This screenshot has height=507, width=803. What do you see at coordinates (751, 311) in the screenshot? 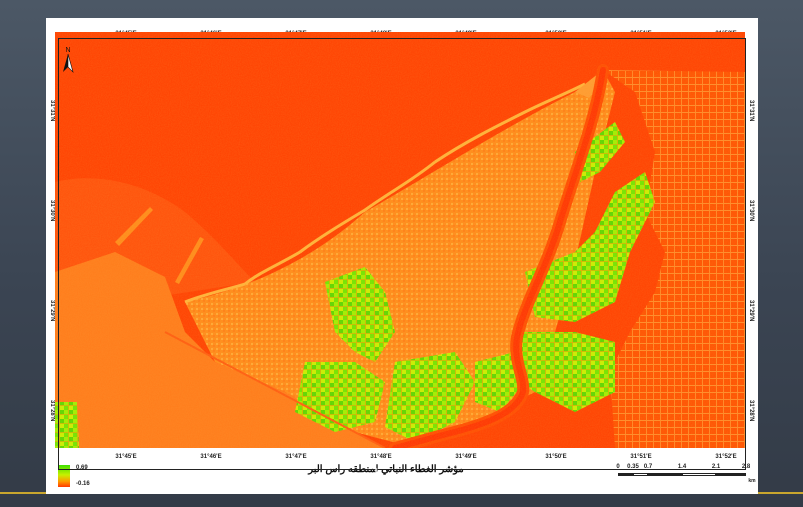
I see `lat-tick-right: 31°29'N` at bounding box center [751, 311].